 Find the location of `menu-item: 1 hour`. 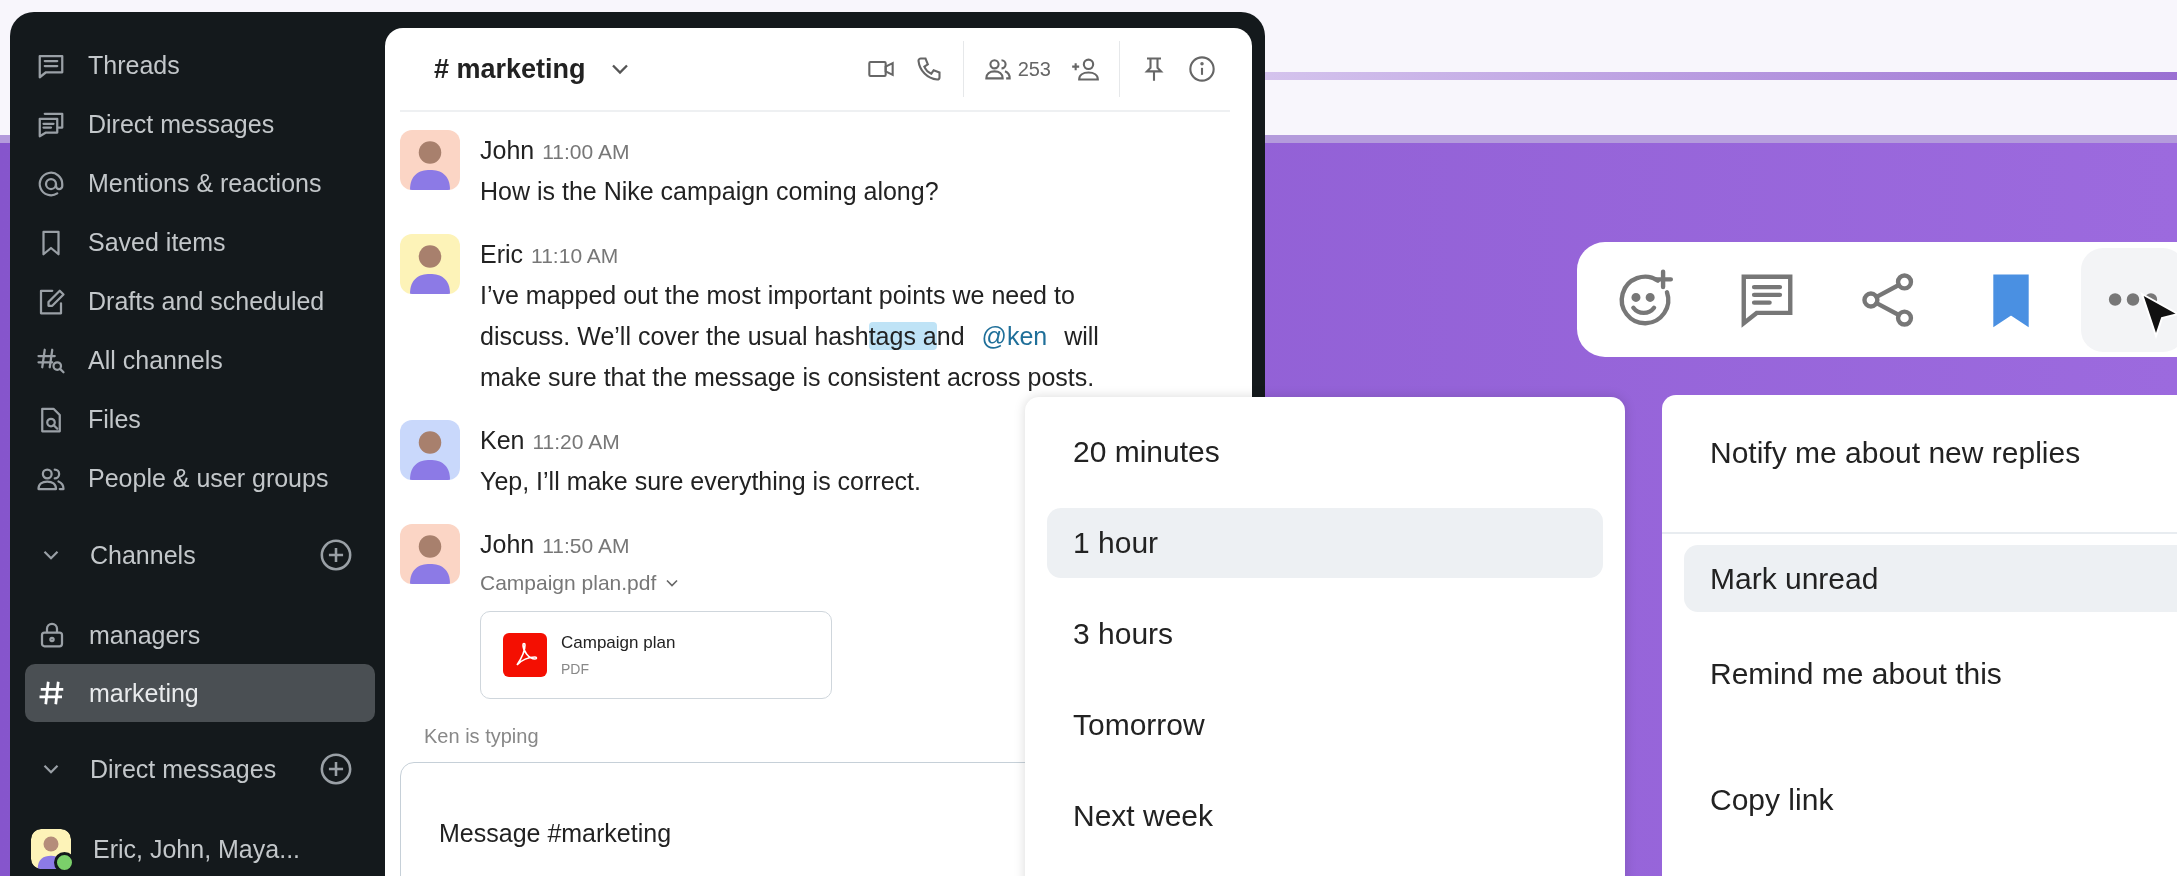

menu-item: 1 hour is located at coordinates (1325, 543).